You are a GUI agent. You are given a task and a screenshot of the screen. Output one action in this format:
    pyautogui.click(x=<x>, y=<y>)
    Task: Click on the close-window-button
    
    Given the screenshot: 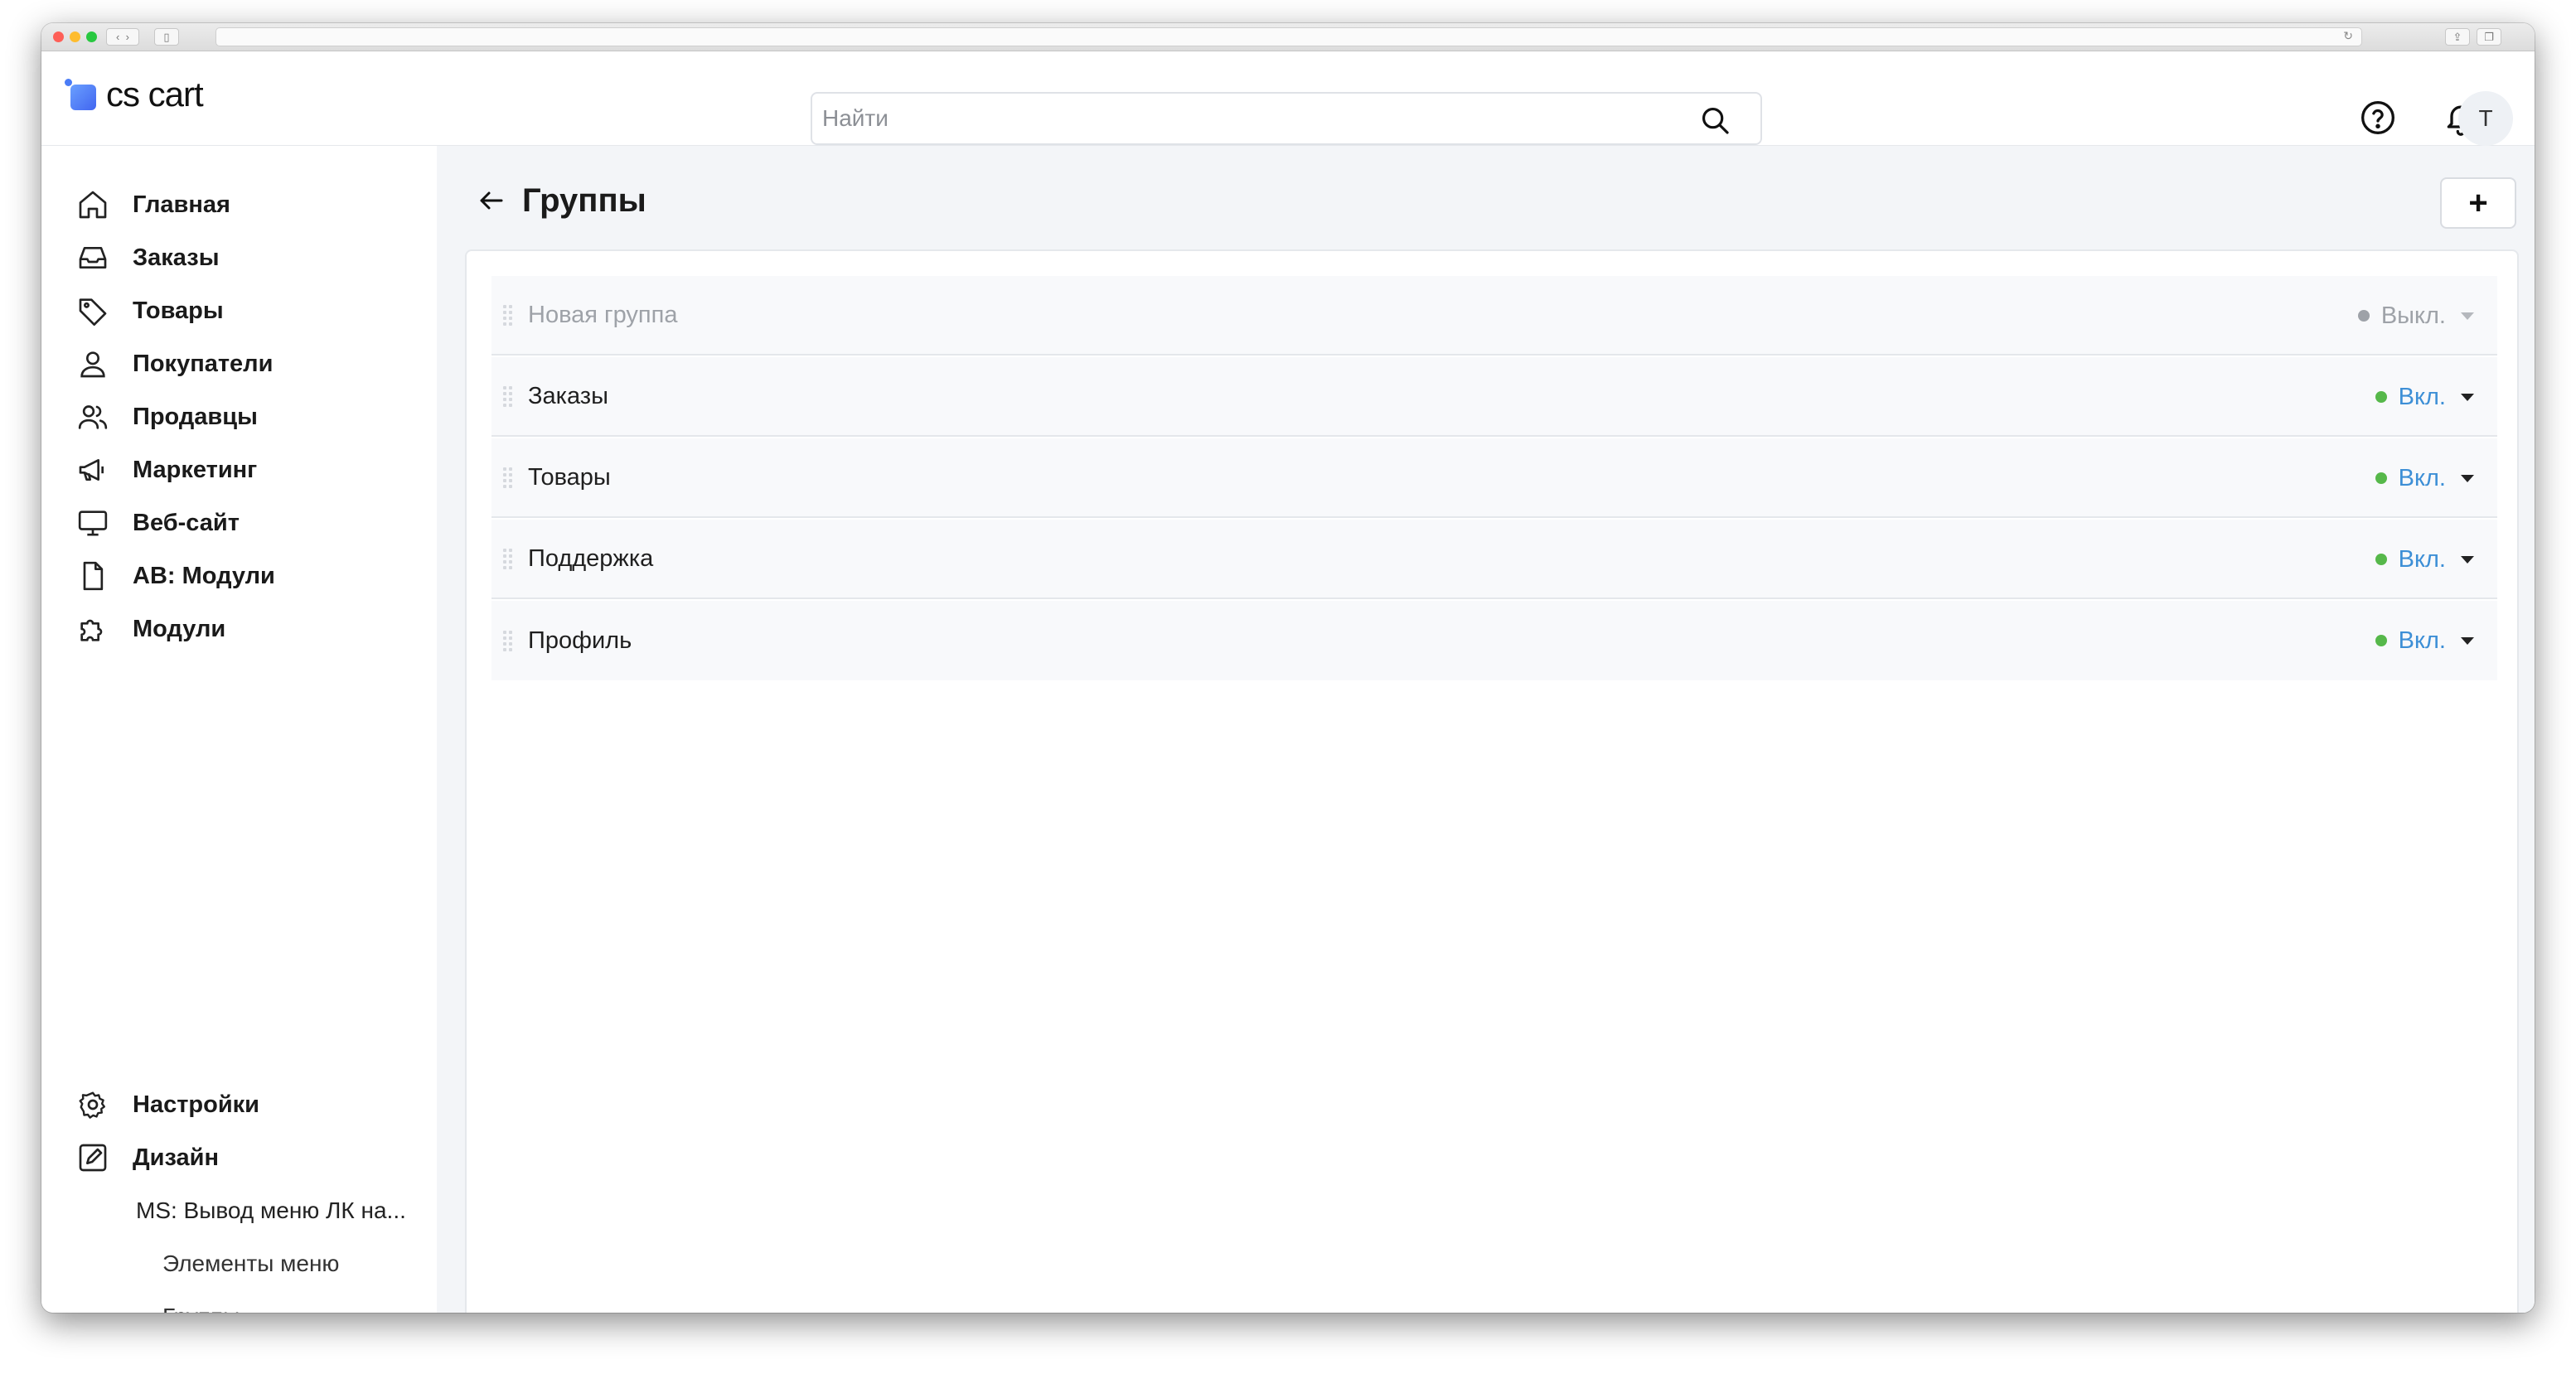 What is the action you would take?
    pyautogui.click(x=58, y=36)
    